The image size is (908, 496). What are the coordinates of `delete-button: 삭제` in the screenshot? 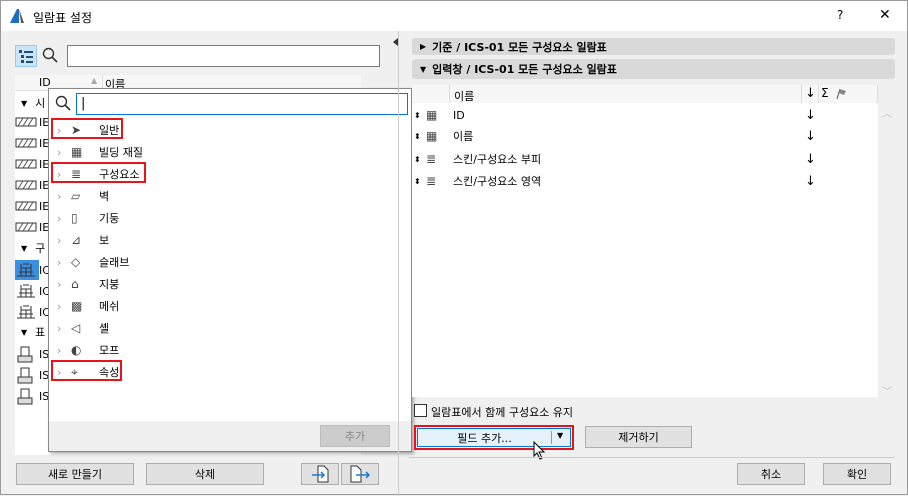 It's located at (205, 474).